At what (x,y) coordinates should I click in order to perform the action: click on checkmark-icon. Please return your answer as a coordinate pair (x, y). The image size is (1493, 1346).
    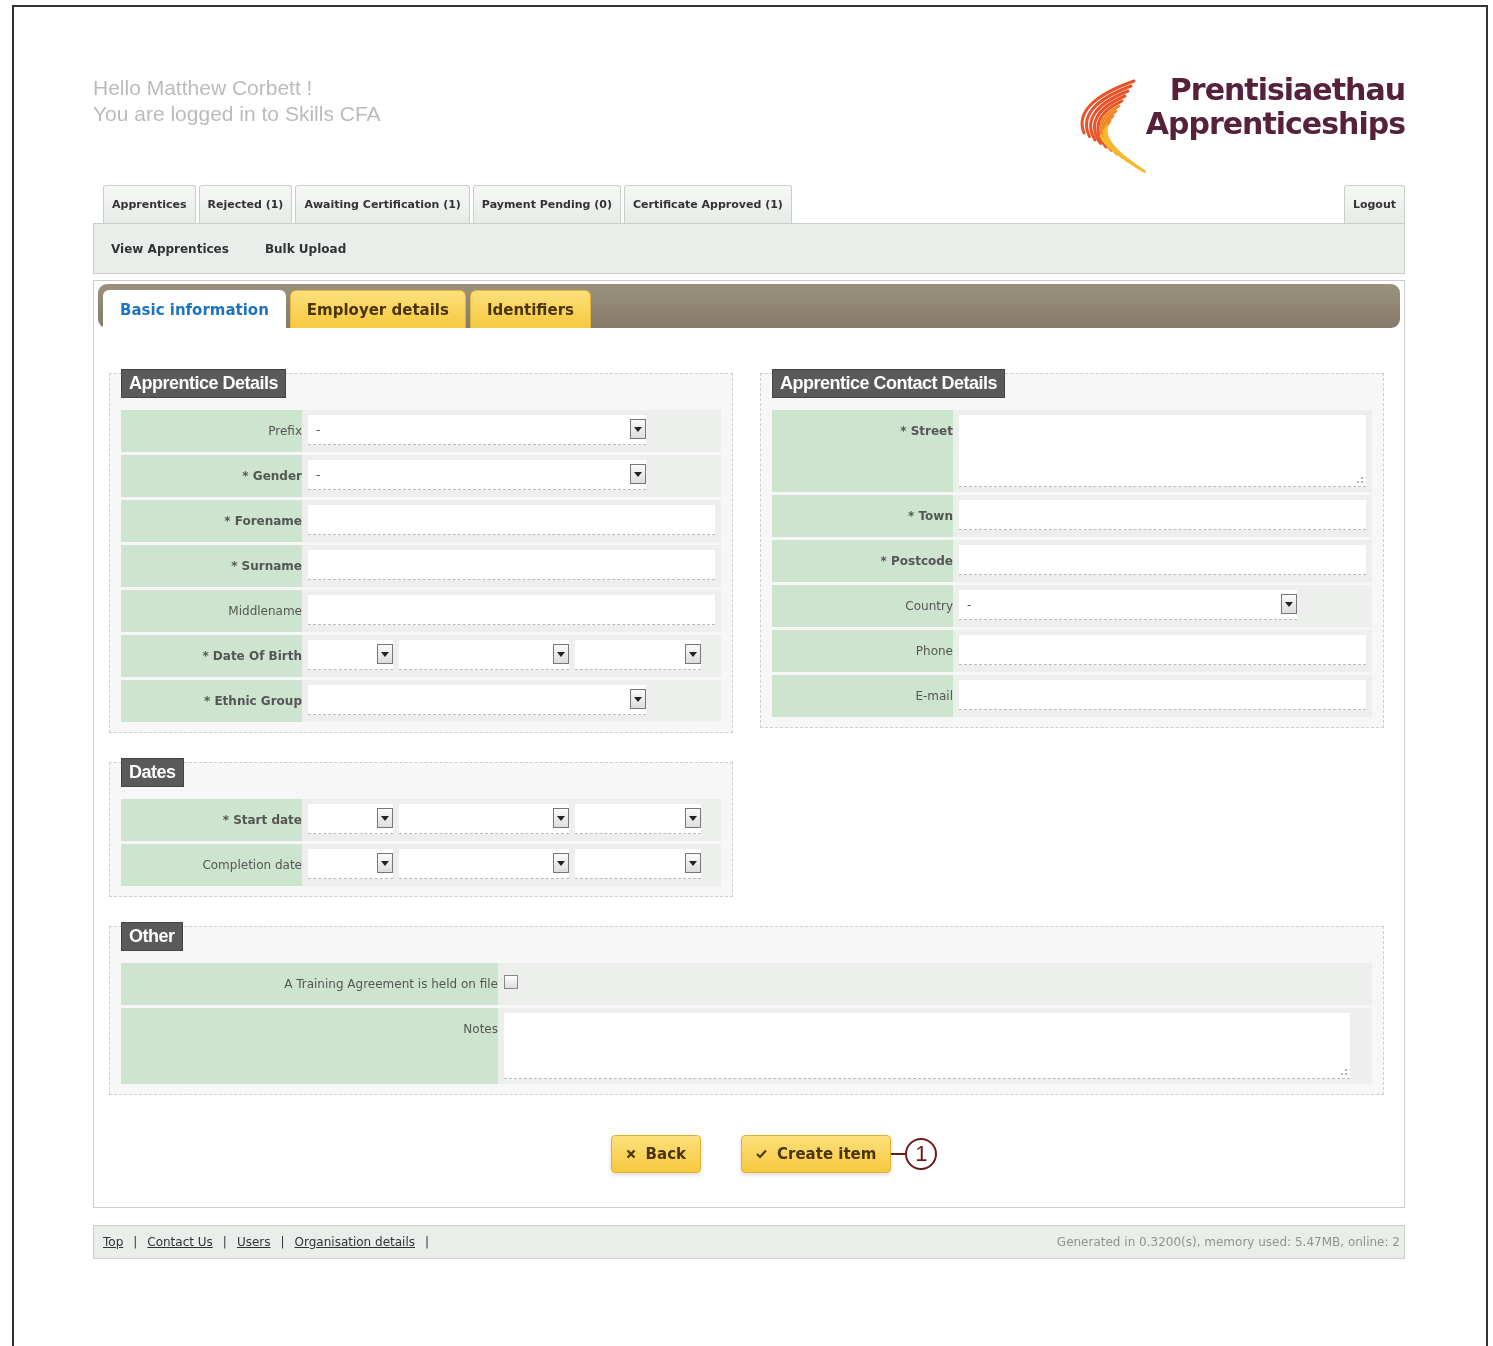
    Looking at the image, I should click on (761, 1154).